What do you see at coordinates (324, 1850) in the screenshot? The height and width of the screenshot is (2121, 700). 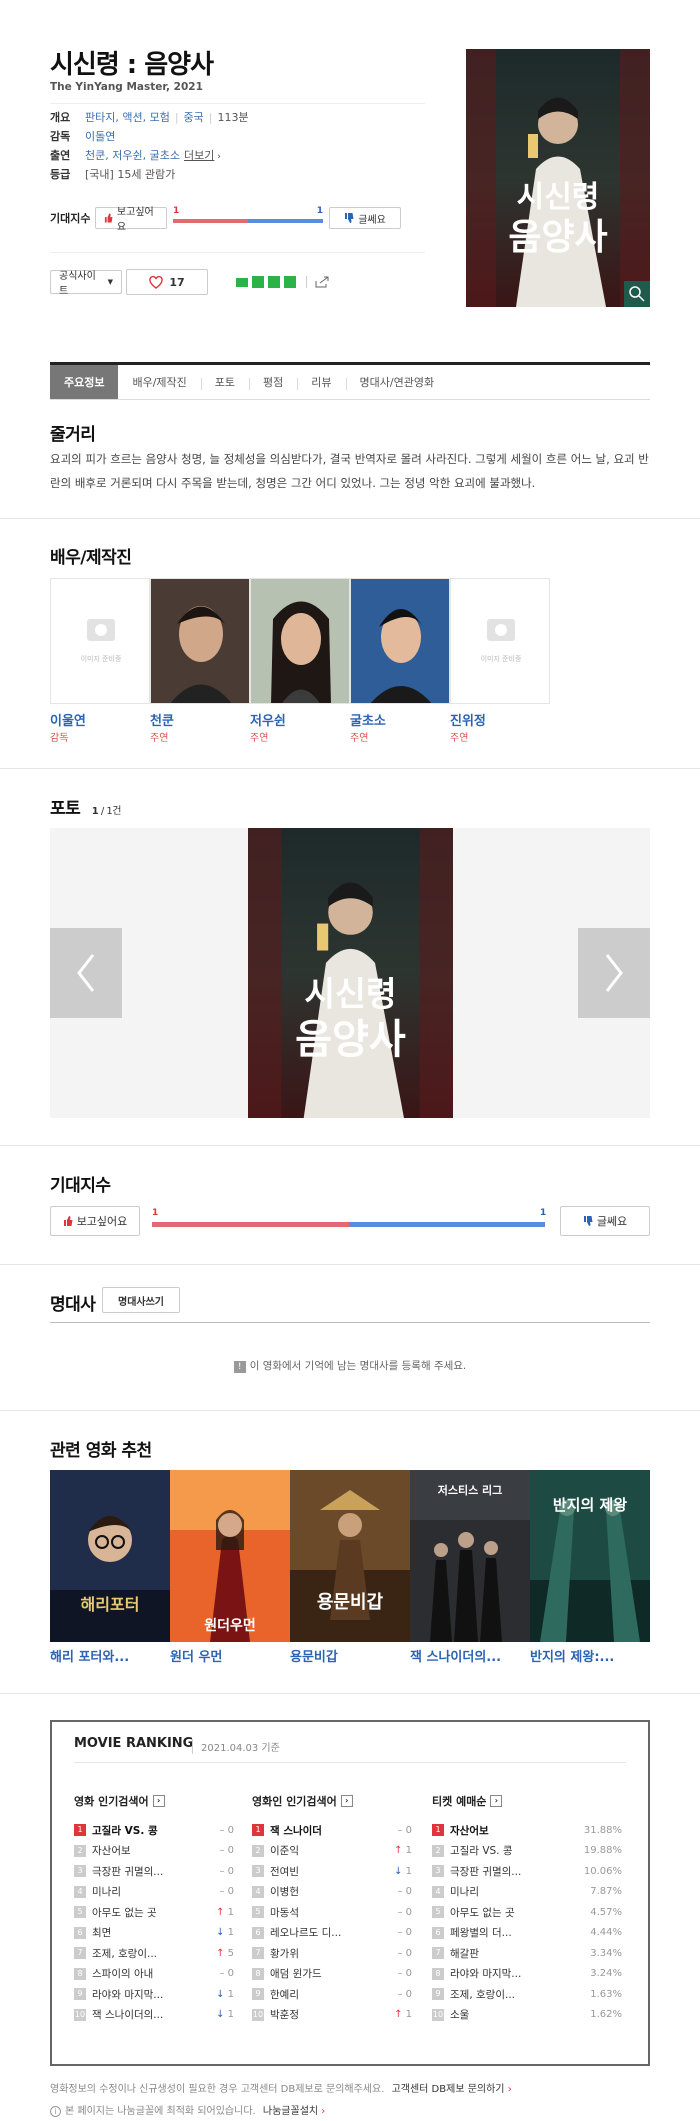 I see `rank-title: 이준익` at bounding box center [324, 1850].